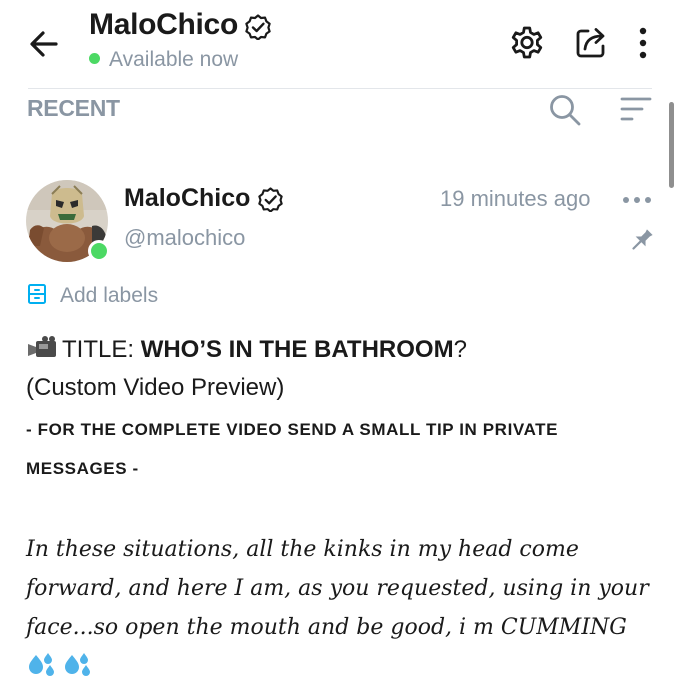 This screenshot has height=686, width=680. Describe the element at coordinates (59, 664) in the screenshot. I see `sweat-droplets-icon` at that location.